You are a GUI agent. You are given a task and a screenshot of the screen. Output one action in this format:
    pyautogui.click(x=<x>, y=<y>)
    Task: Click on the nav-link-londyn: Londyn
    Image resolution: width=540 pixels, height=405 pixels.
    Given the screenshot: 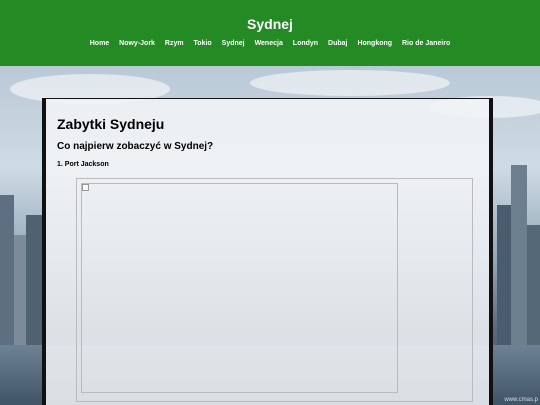 What is the action you would take?
    pyautogui.click(x=305, y=43)
    